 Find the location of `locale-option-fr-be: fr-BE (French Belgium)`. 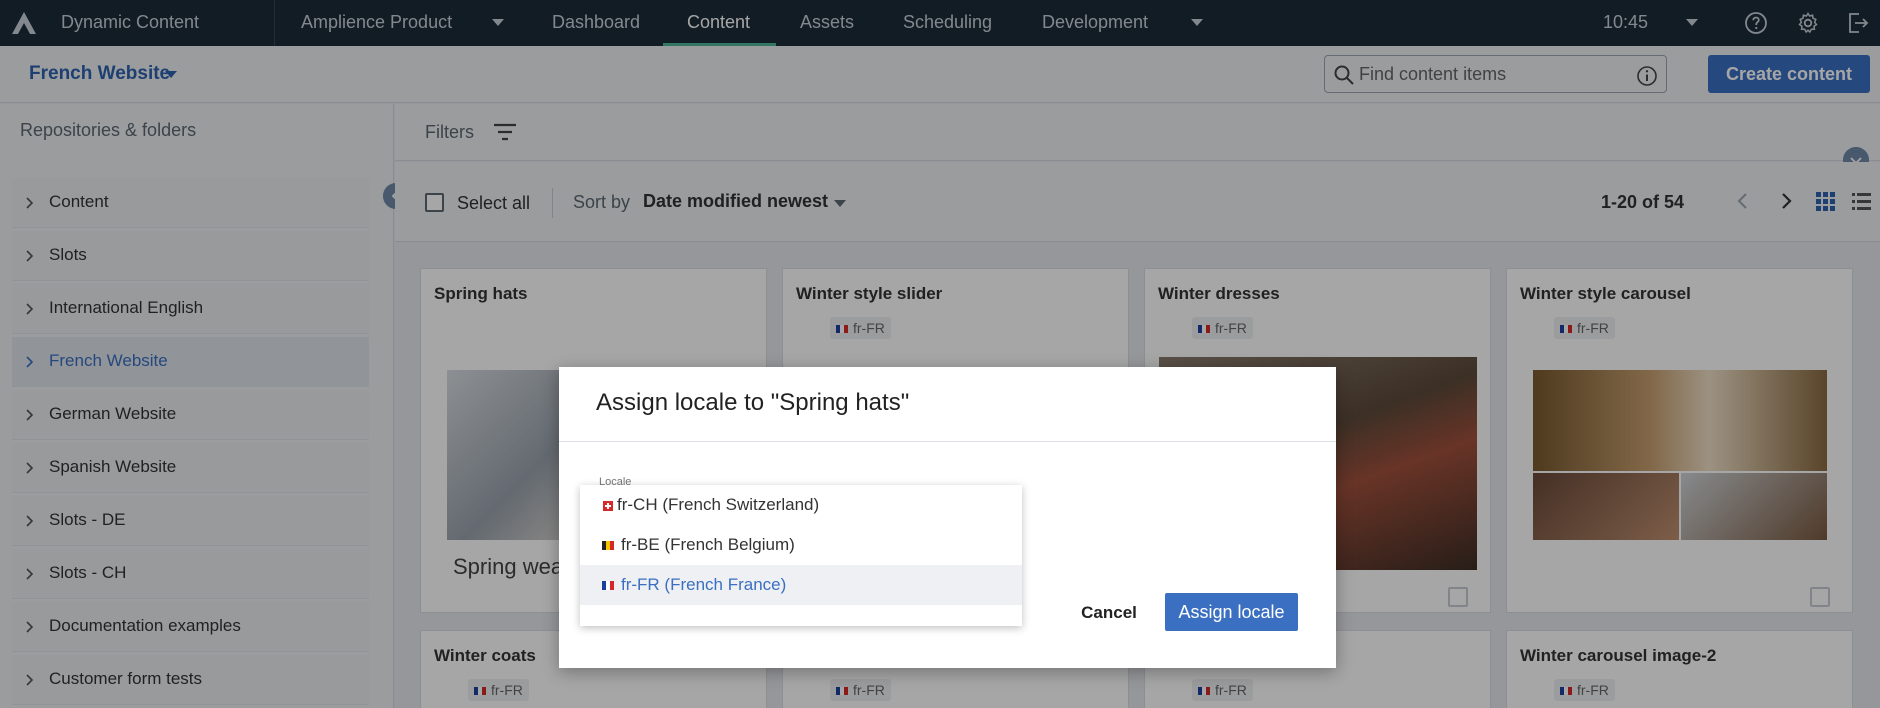

locale-option-fr-be: fr-BE (French Belgium) is located at coordinates (801, 545).